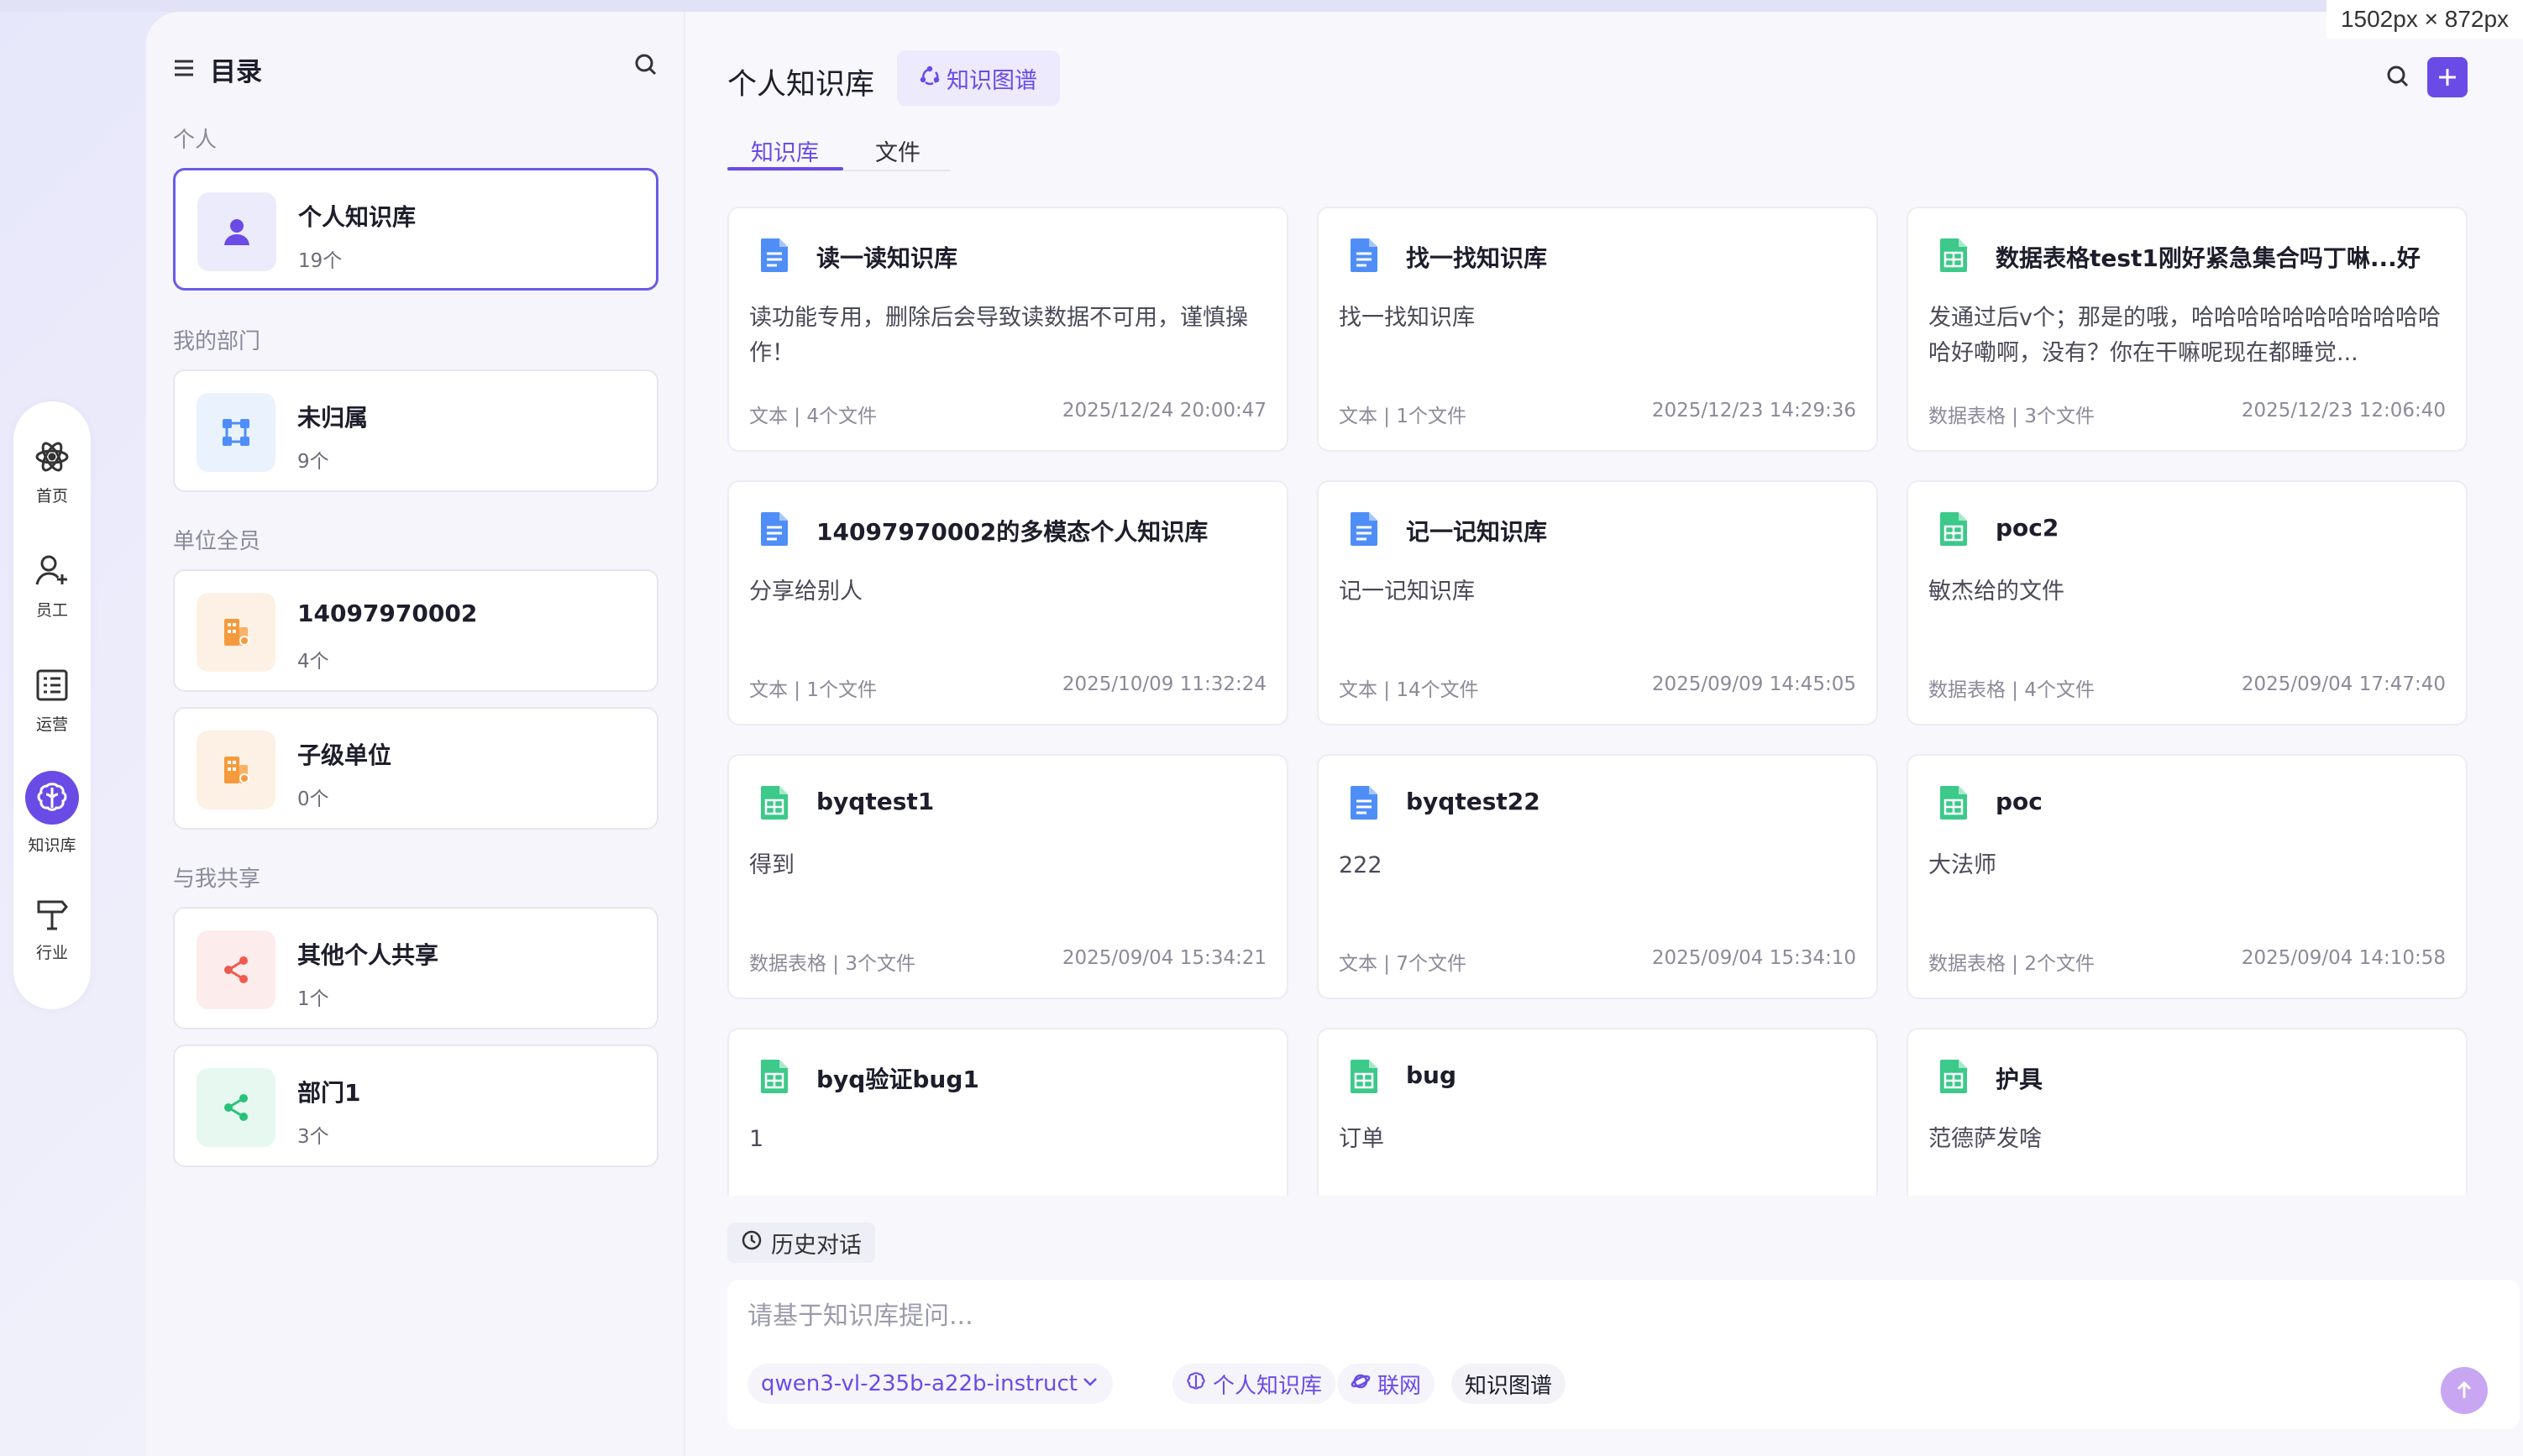 Image resolution: width=2523 pixels, height=1456 pixels. What do you see at coordinates (1477, 258) in the screenshot?
I see `card-title: 找一找知识库` at bounding box center [1477, 258].